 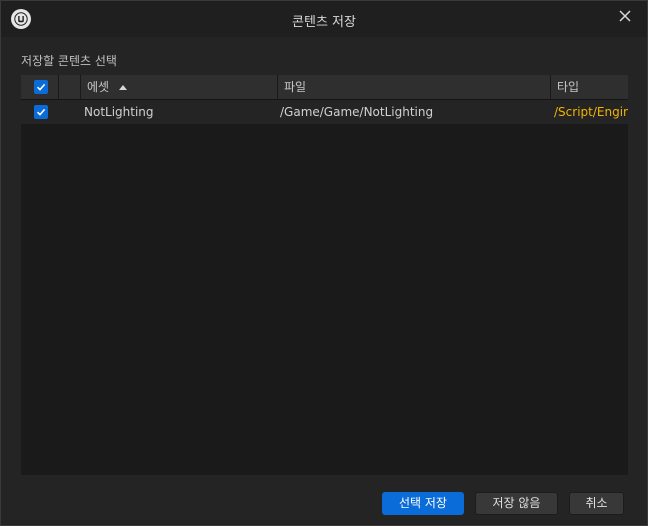 I want to click on column-label-file: 파일, so click(x=295, y=87).